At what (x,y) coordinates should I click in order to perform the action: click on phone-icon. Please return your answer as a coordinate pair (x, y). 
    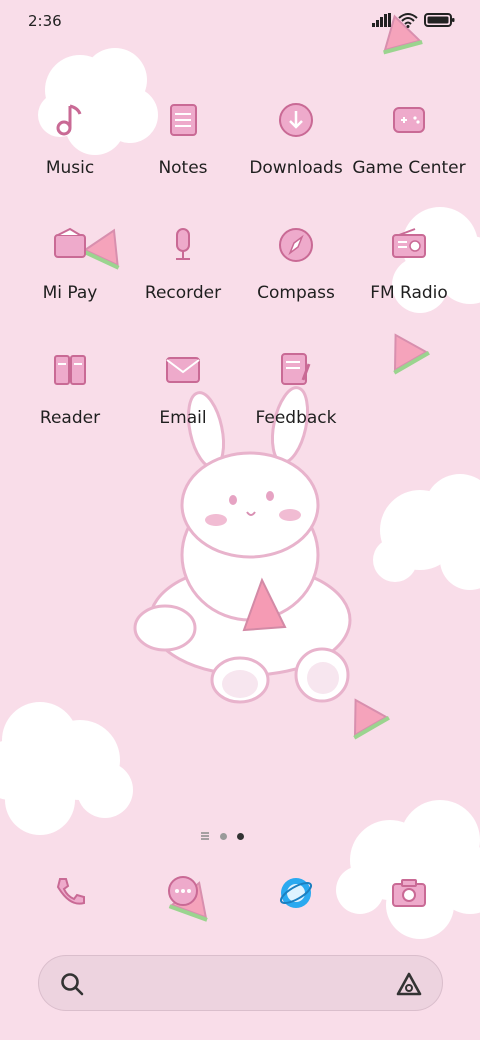
    Looking at the image, I should click on (70, 891).